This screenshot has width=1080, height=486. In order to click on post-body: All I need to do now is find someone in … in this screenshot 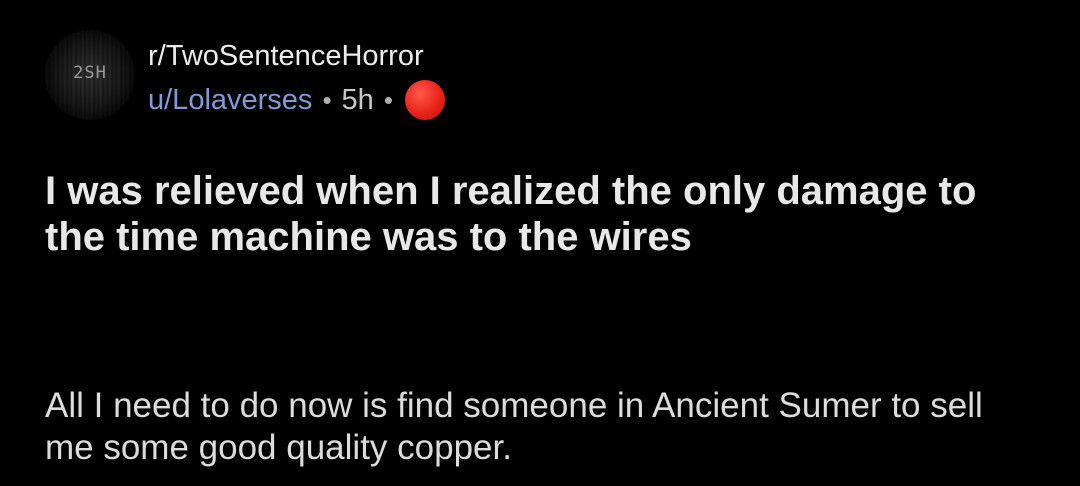, I will do `click(514, 426)`.